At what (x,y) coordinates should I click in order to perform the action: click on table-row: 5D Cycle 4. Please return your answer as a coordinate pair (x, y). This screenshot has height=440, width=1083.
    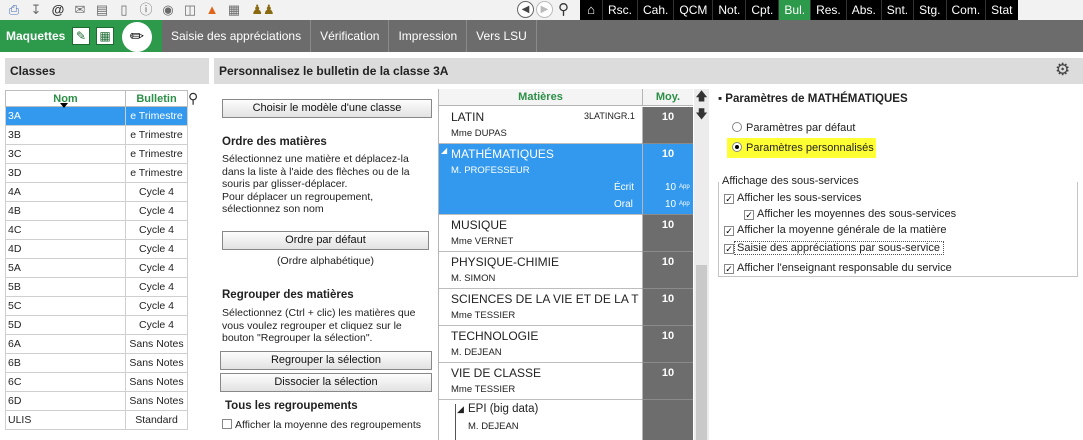
    Looking at the image, I should click on (96, 325).